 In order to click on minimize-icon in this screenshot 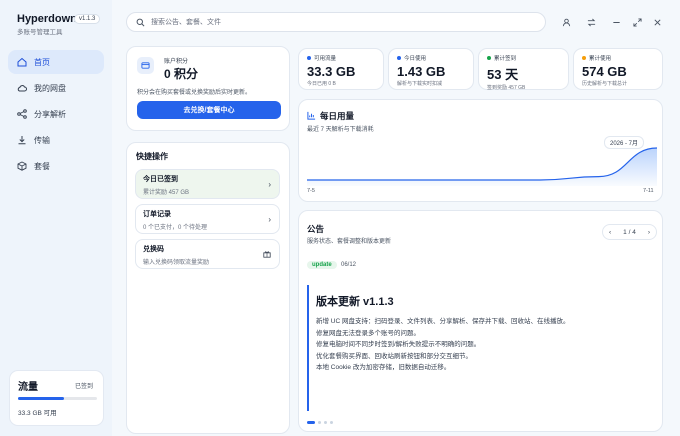, I will do `click(616, 22)`.